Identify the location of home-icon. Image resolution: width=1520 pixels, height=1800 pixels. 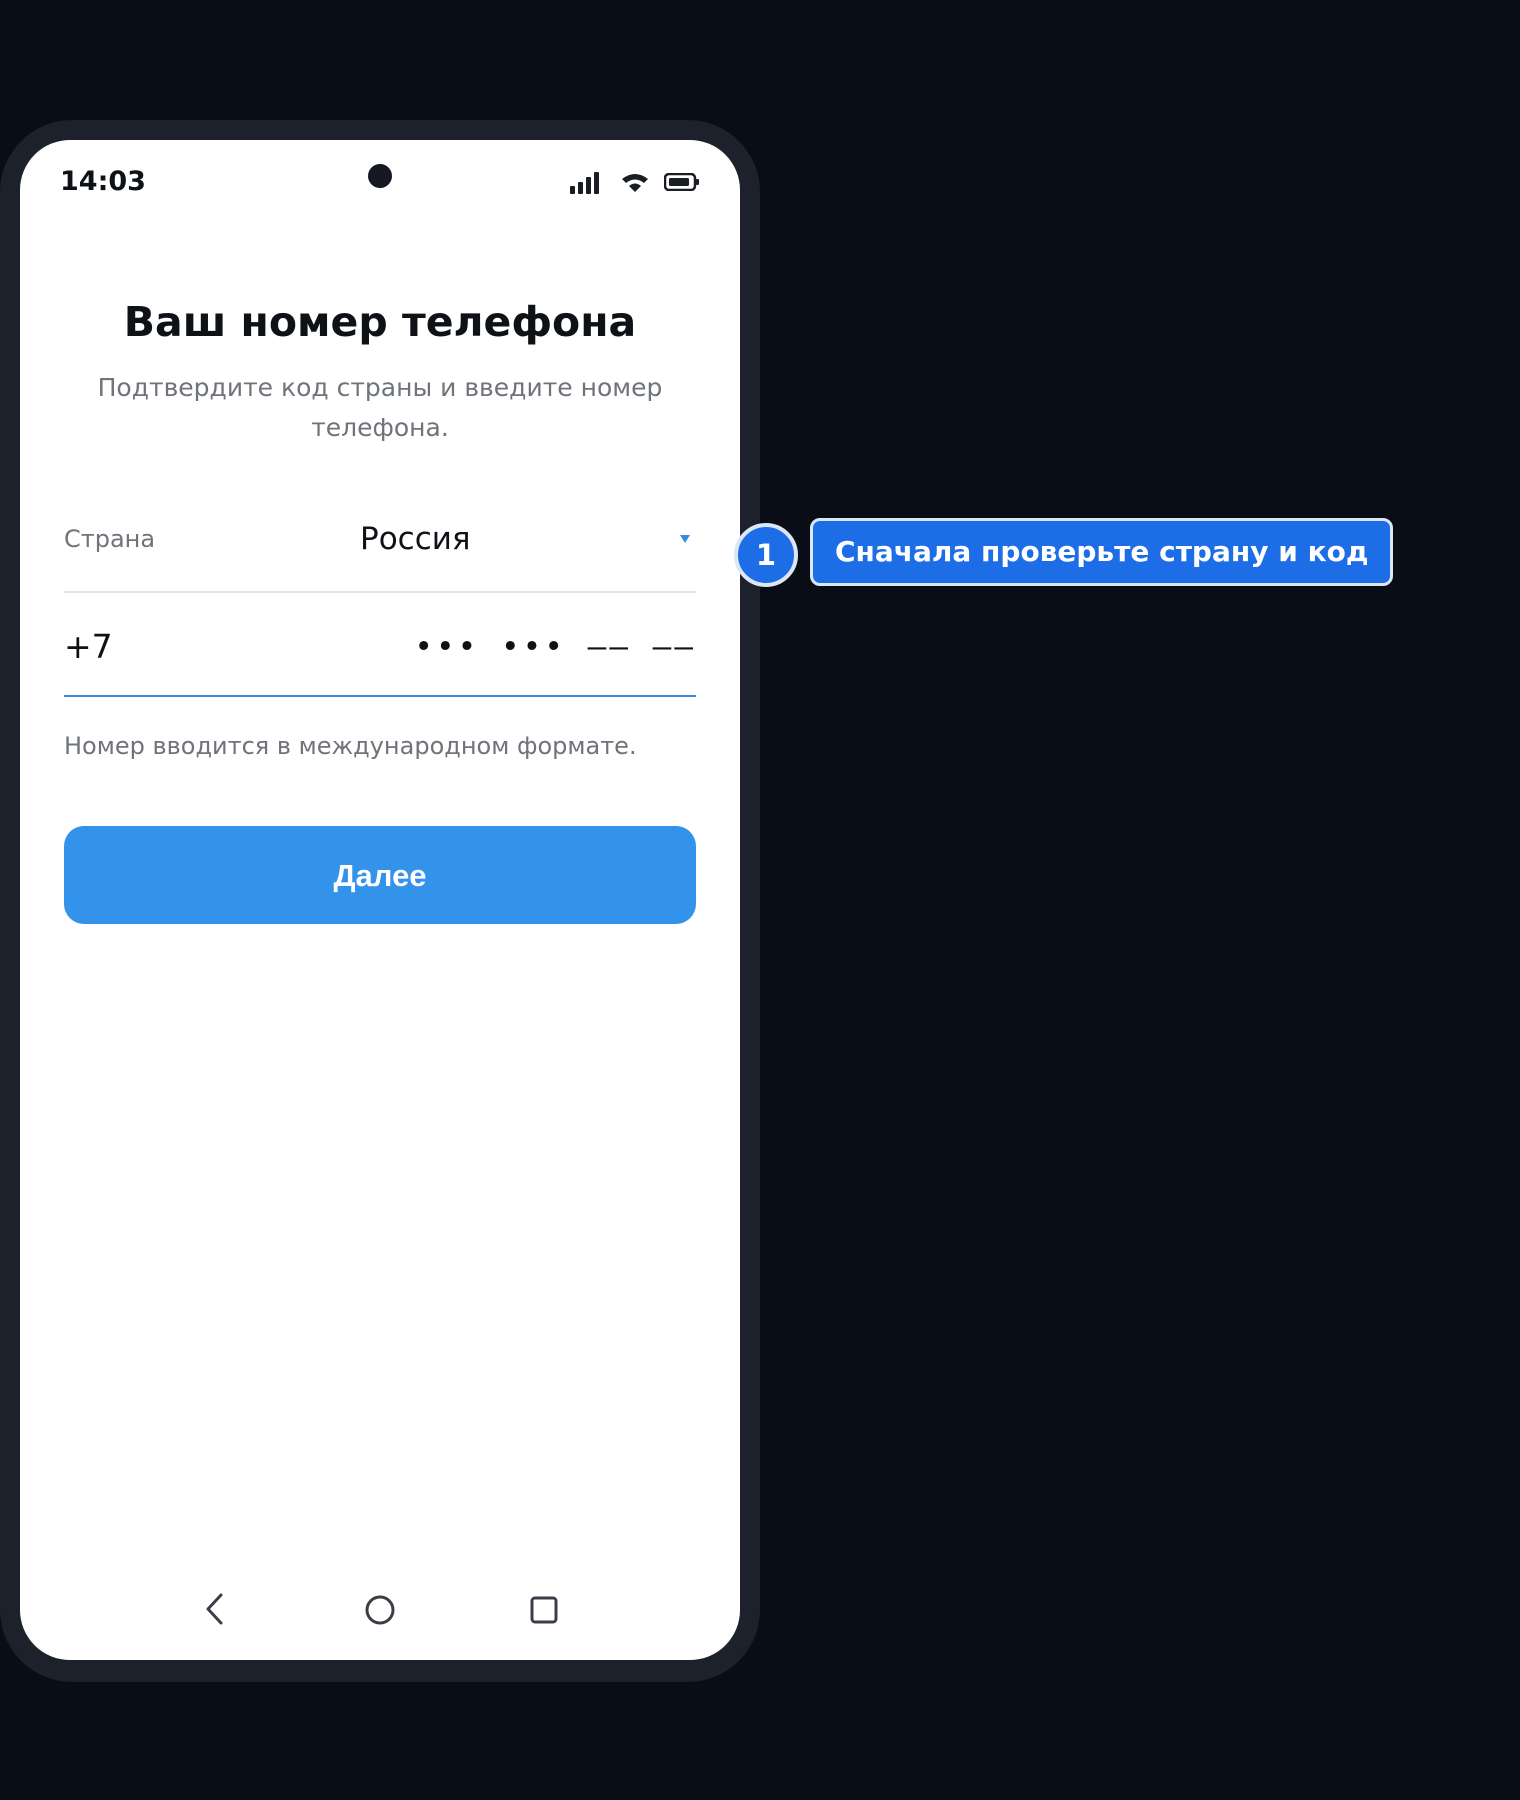
(380, 1610).